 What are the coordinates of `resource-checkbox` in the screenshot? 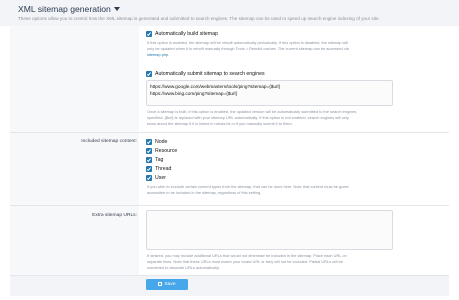 It's located at (149, 151).